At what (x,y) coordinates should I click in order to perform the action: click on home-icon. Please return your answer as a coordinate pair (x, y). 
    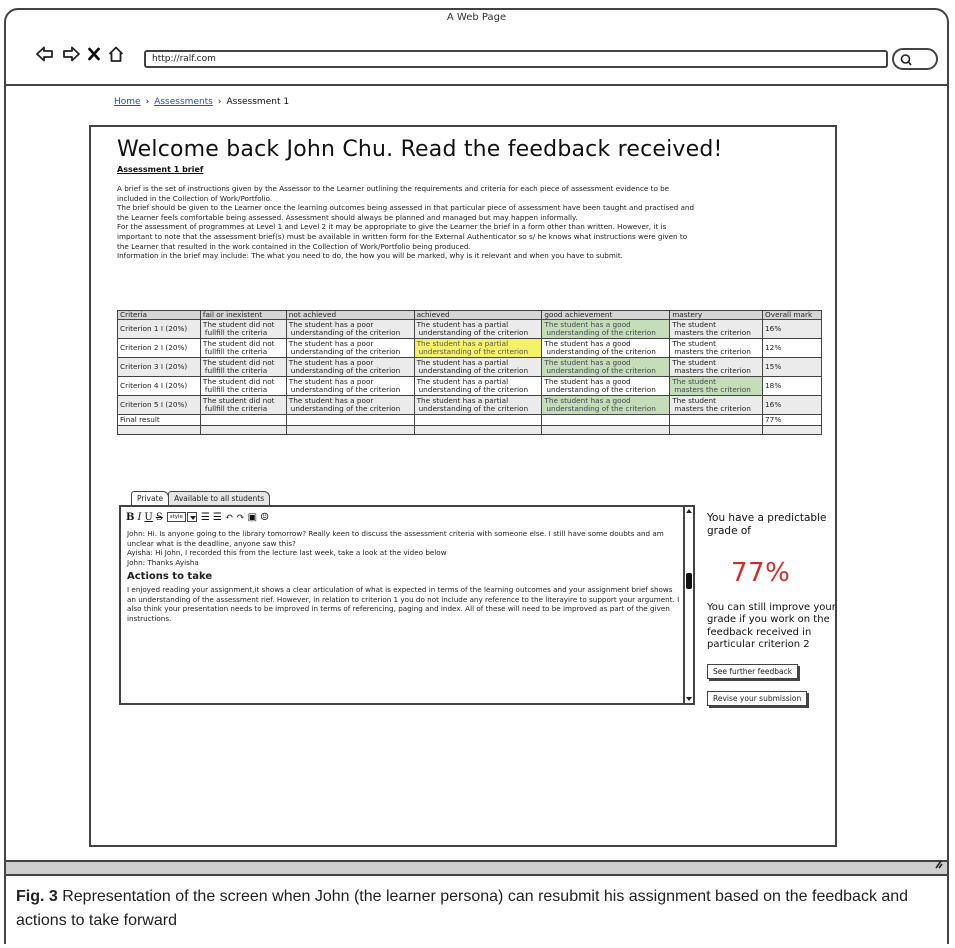
    Looking at the image, I should click on (116, 54).